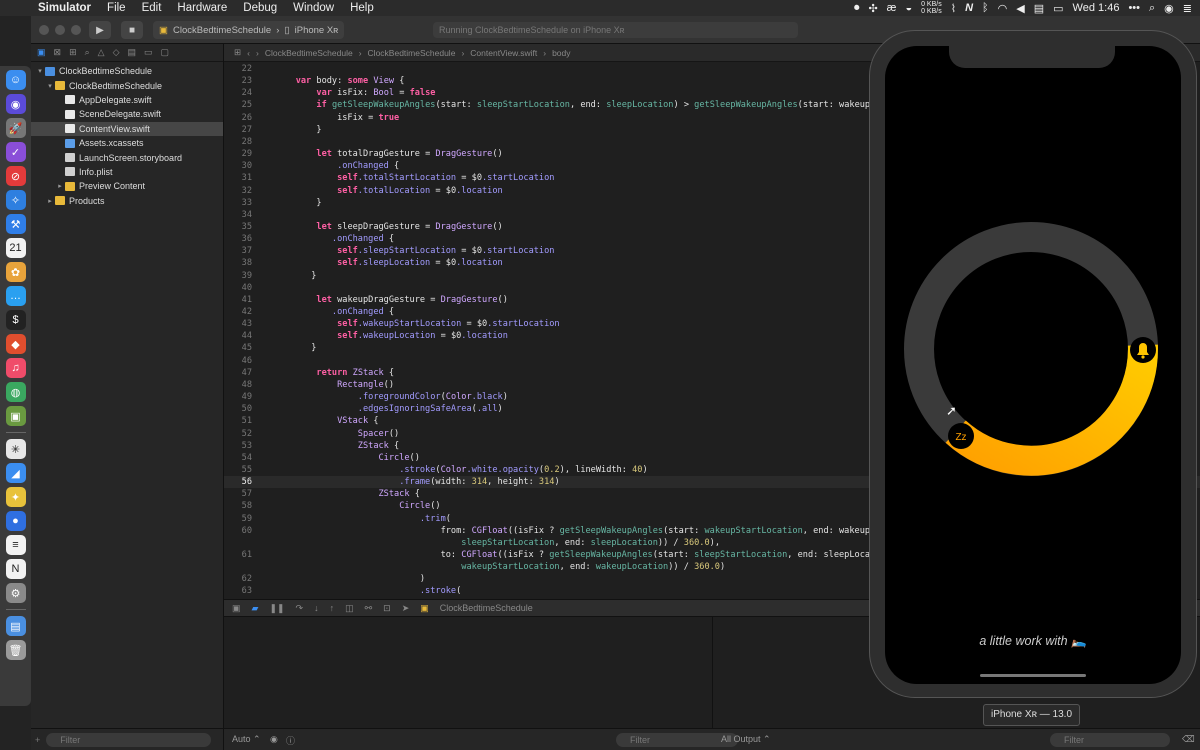 This screenshot has width=1200, height=750. I want to click on home-indicator, so click(1033, 675).